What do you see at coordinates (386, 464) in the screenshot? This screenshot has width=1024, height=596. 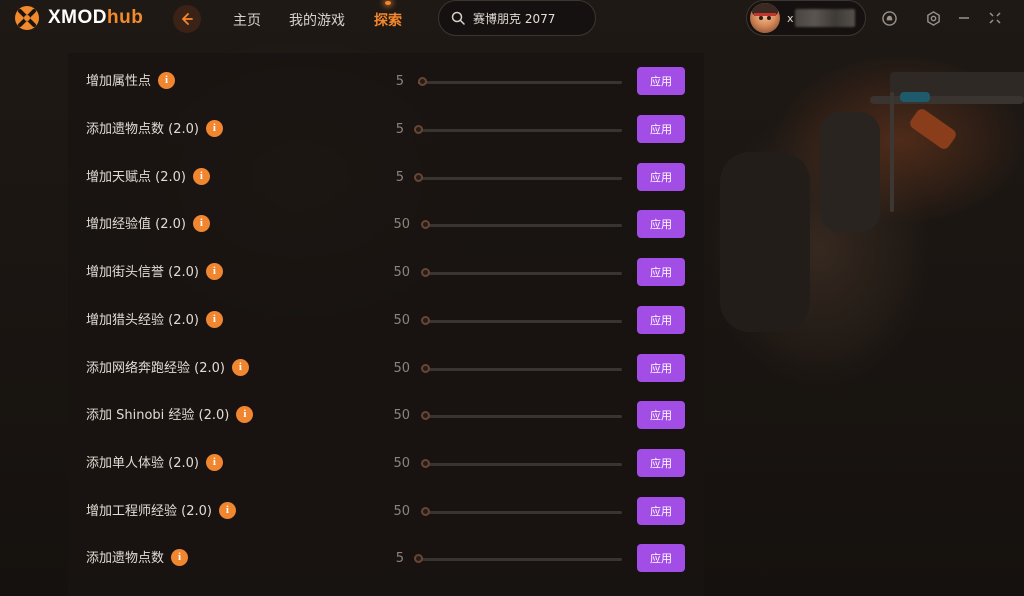 I see `option-row: 添加单人体验 (2.0) i 50 应用` at bounding box center [386, 464].